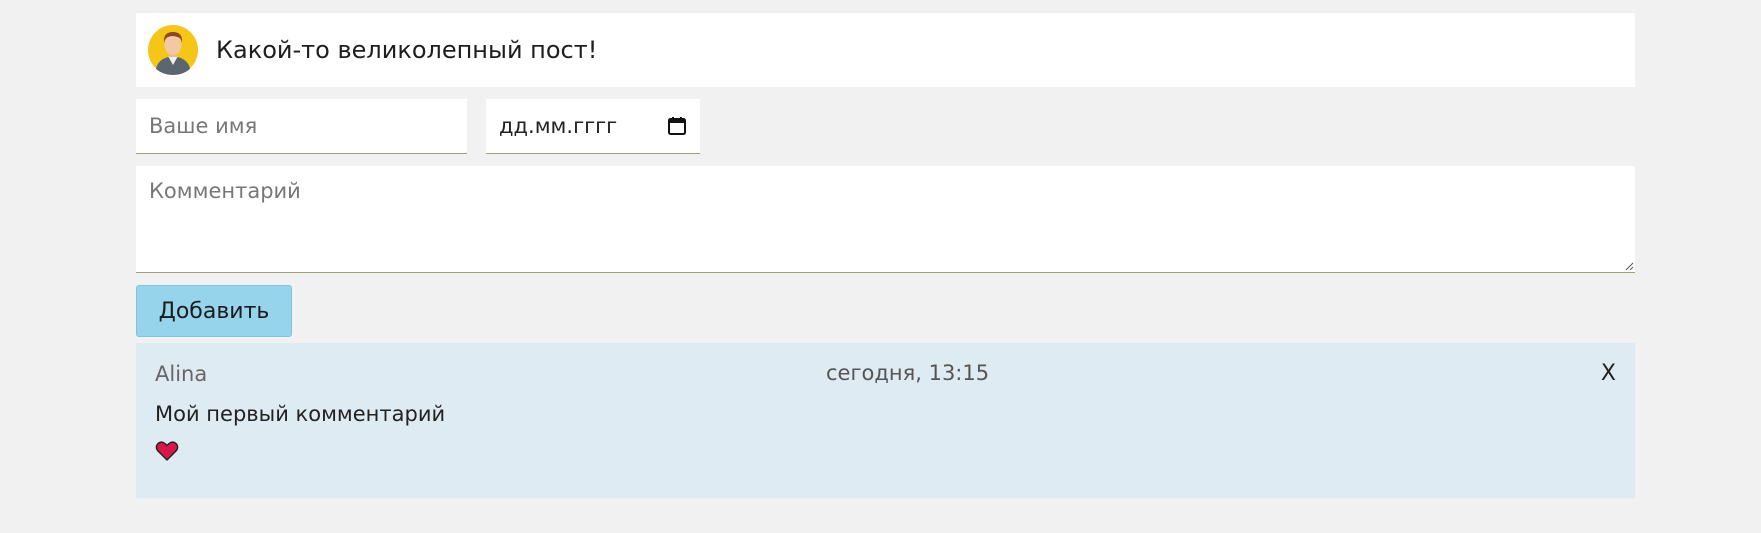 The height and width of the screenshot is (533, 1761). Describe the element at coordinates (300, 414) in the screenshot. I see `comment-text: Мой первый комментарий` at that location.